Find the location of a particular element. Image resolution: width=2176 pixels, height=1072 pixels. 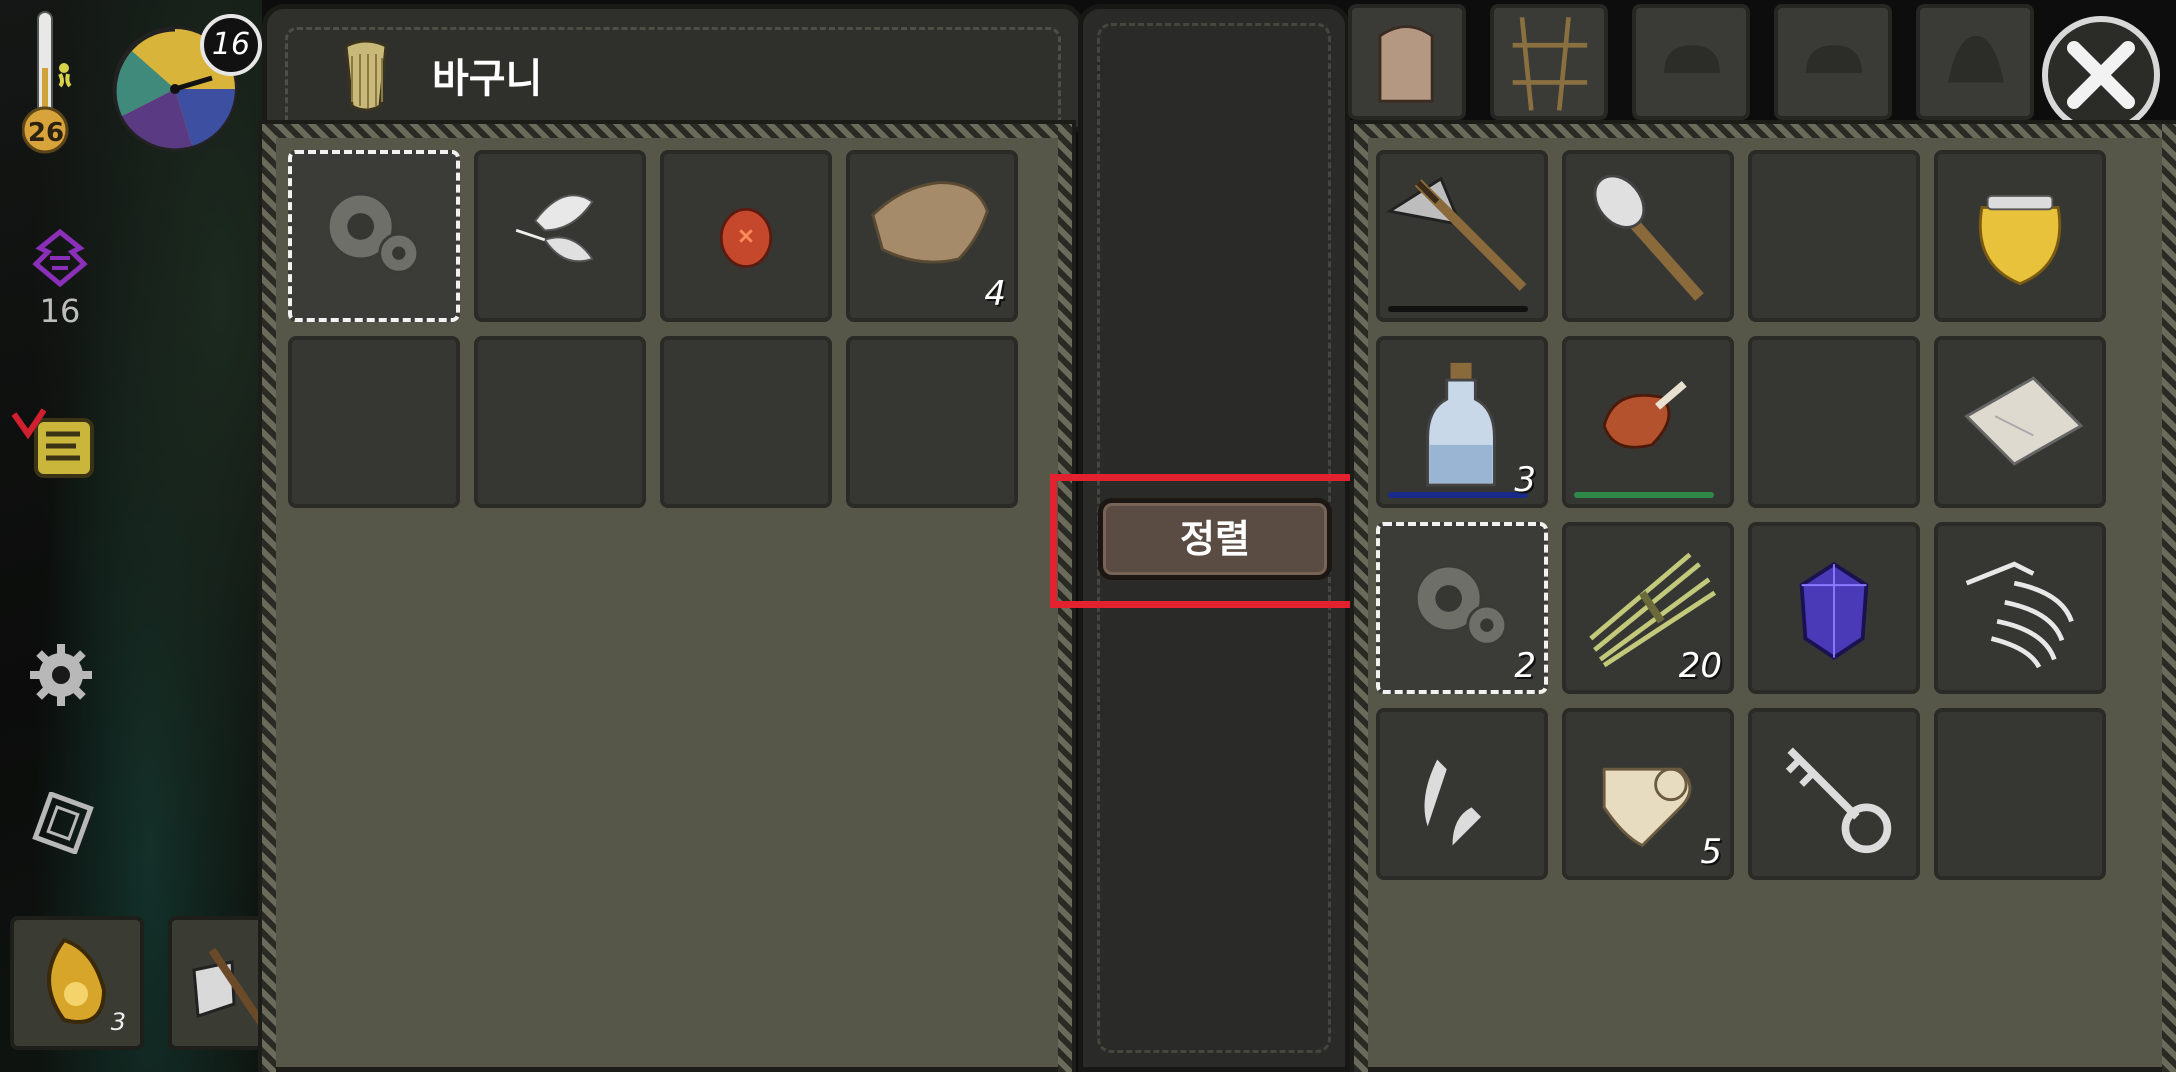

temperature-value: 26 is located at coordinates (46, 133).